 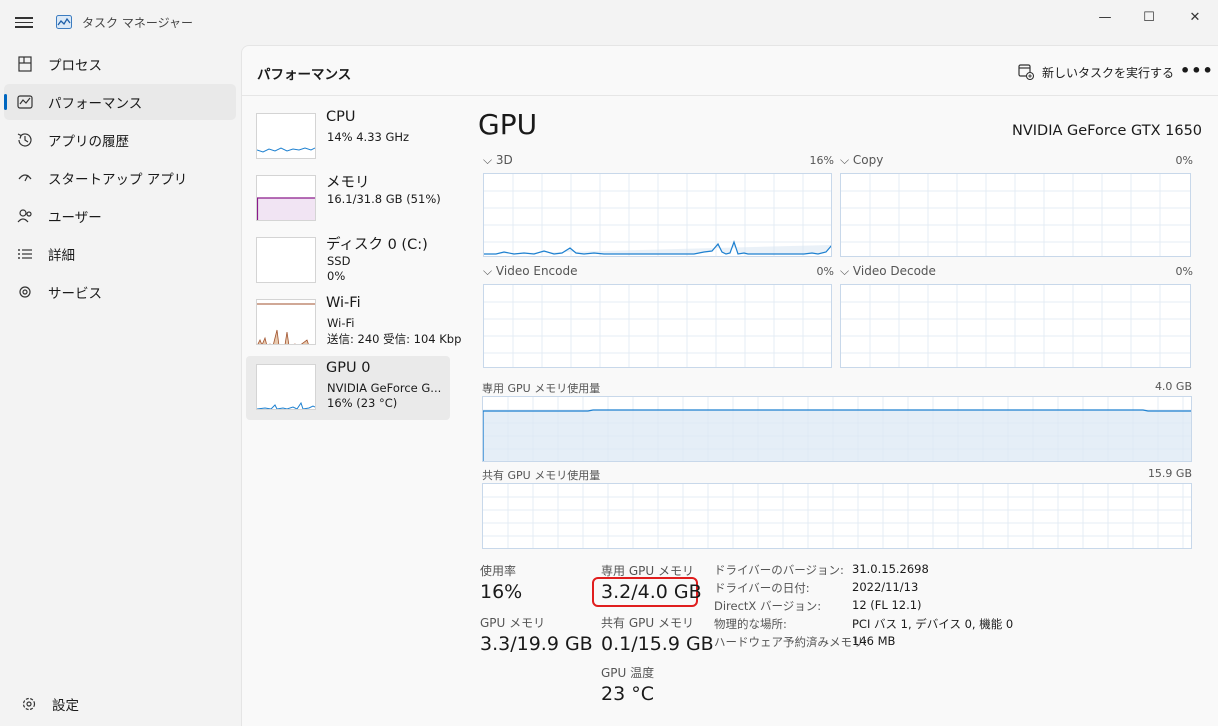 I want to click on engine-video-decode-percent: 0%, so click(x=1184, y=271).